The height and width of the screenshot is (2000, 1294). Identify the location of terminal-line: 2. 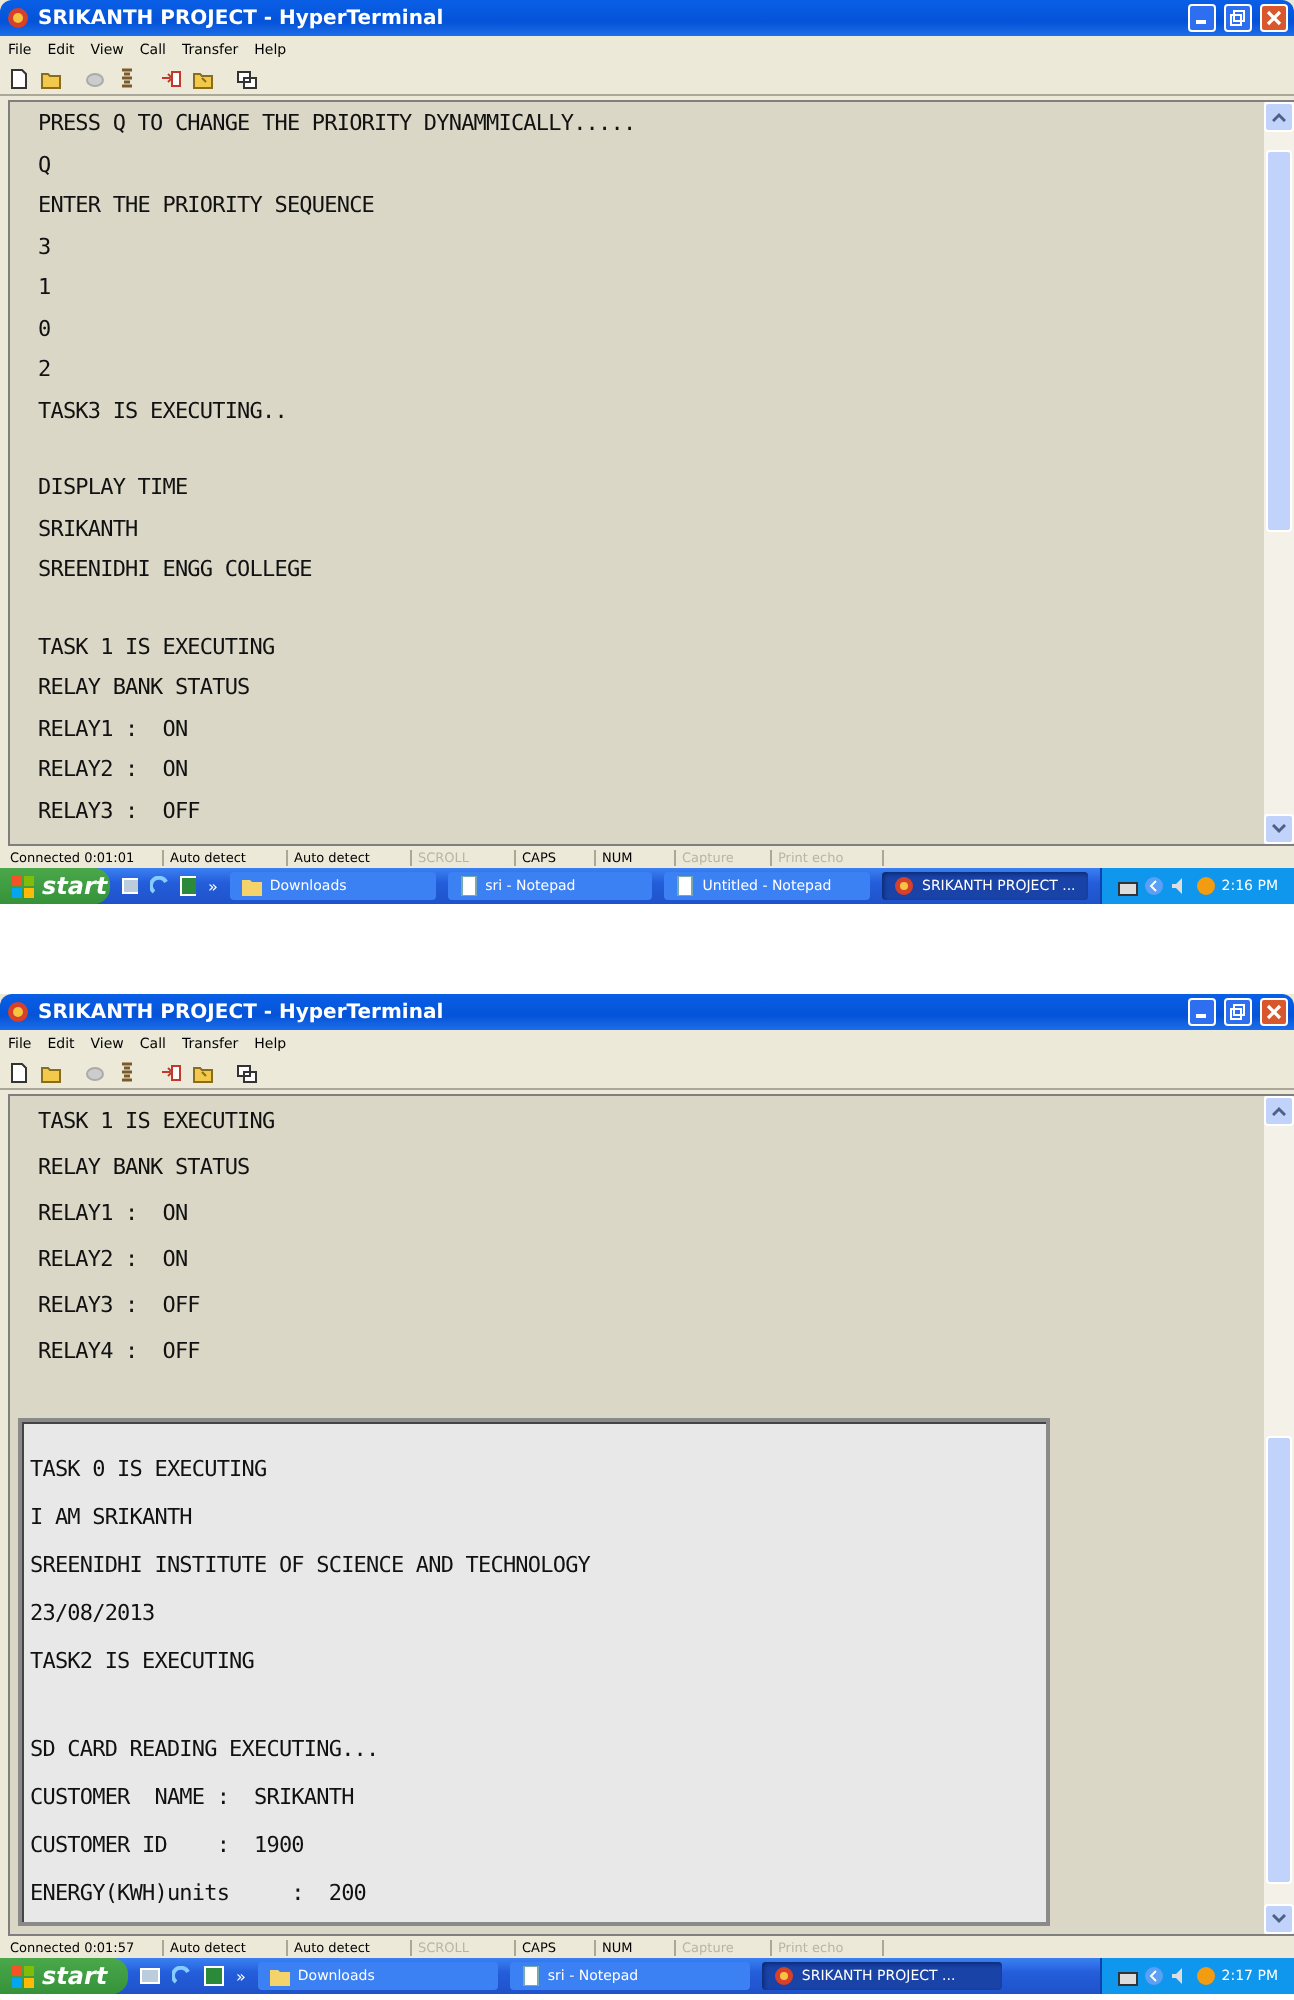
(45, 370).